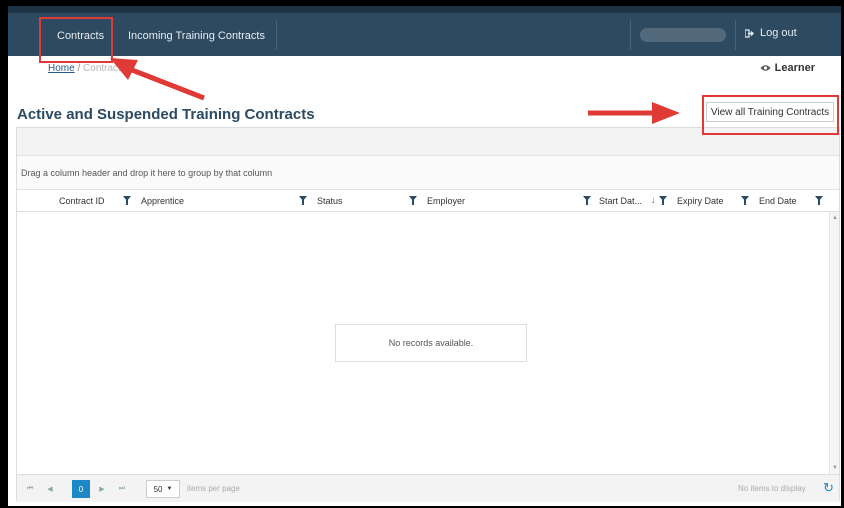 The width and height of the screenshot is (844, 508). What do you see at coordinates (157, 79) in the screenshot?
I see `annotation-arrow-to-contracts` at bounding box center [157, 79].